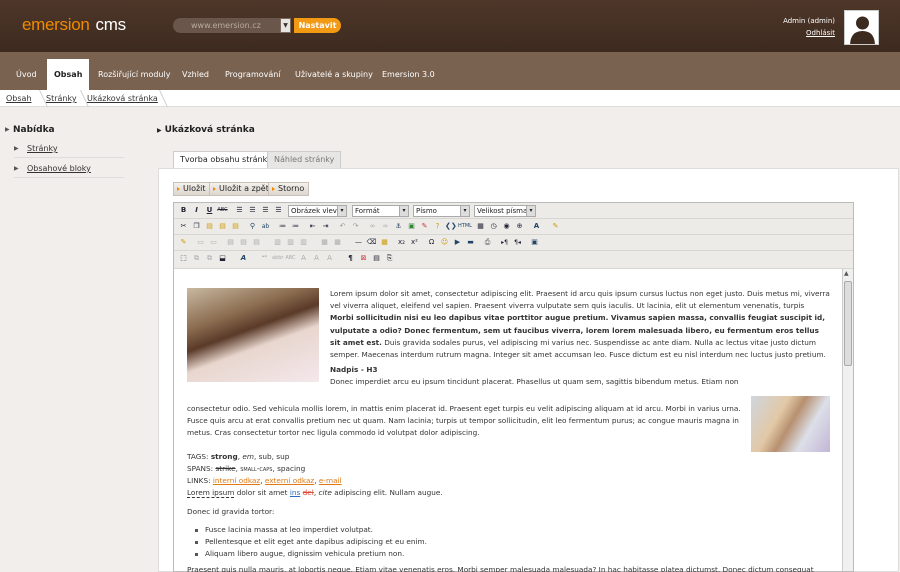 This screenshot has width=900, height=572. Describe the element at coordinates (226, 160) in the screenshot. I see `tab-tvorba-obsahu: Tvorba obsahu stránky` at that location.